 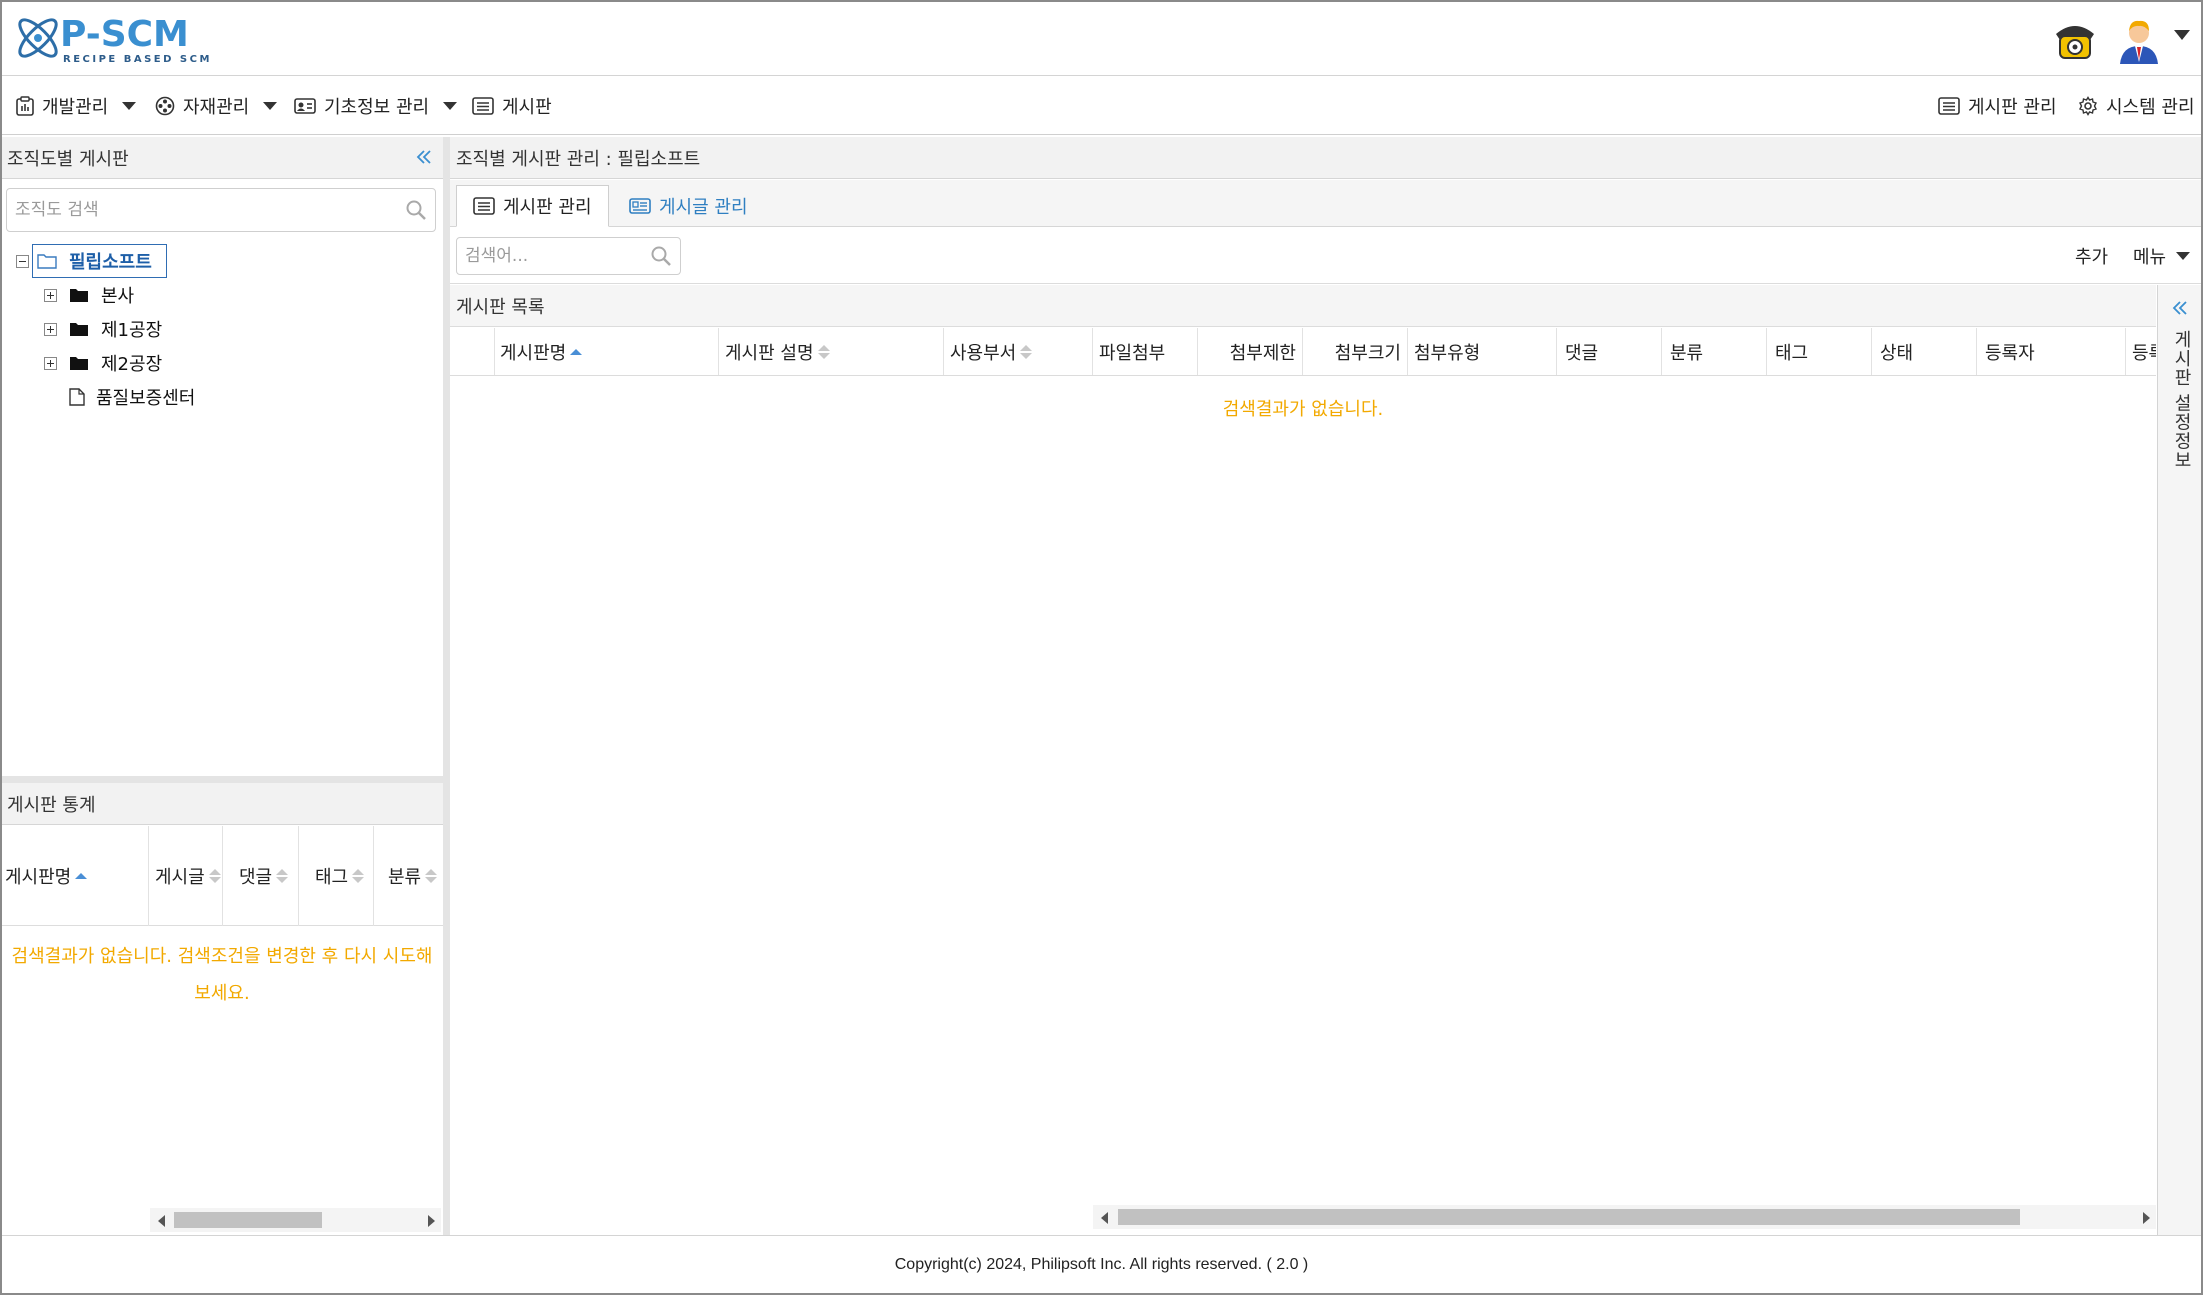 I want to click on grid-col-status: 상태, so click(x=1924, y=351).